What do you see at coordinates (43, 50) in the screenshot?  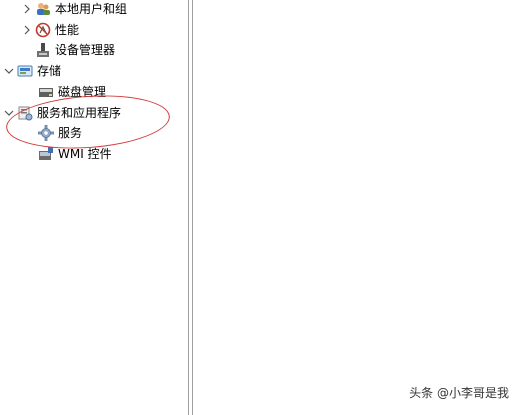 I see `device-manager-icon` at bounding box center [43, 50].